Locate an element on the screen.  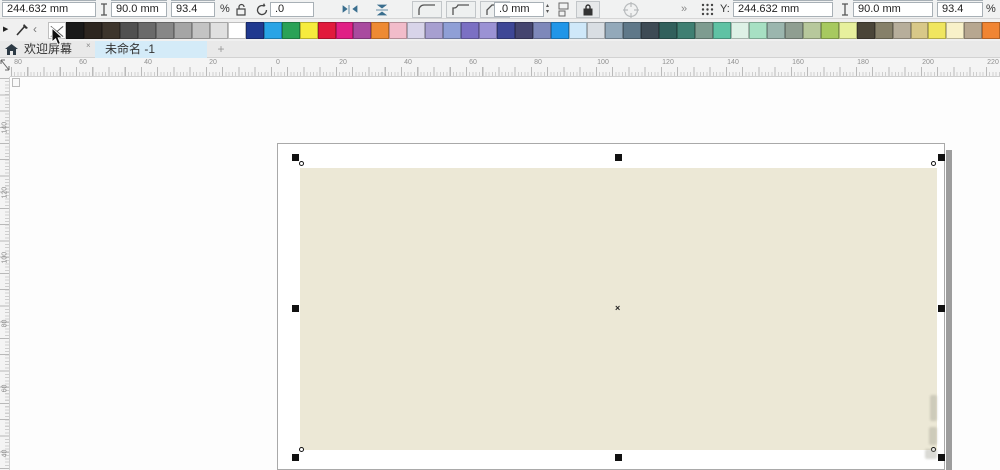
edit-corners-lock-button is located at coordinates (588, 9).